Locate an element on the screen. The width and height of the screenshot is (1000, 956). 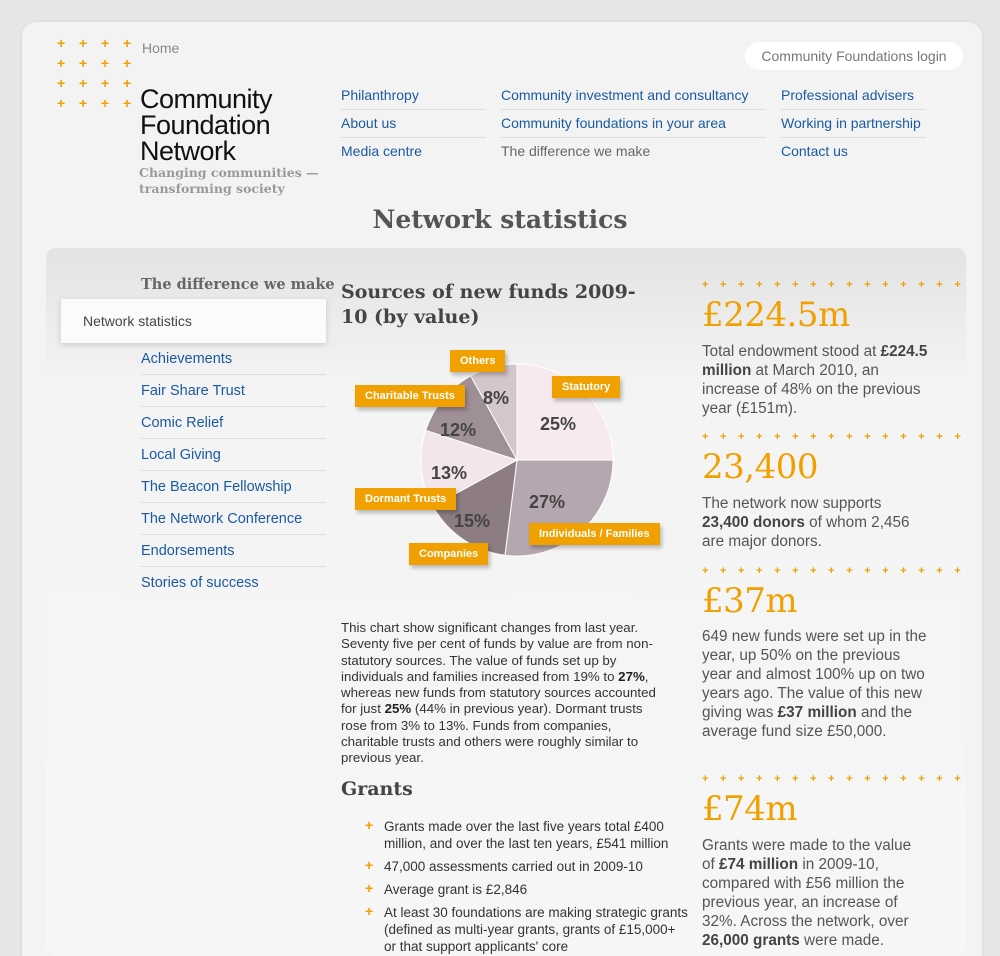
stat-text: Total endowment stood at is located at coordinates (791, 351).